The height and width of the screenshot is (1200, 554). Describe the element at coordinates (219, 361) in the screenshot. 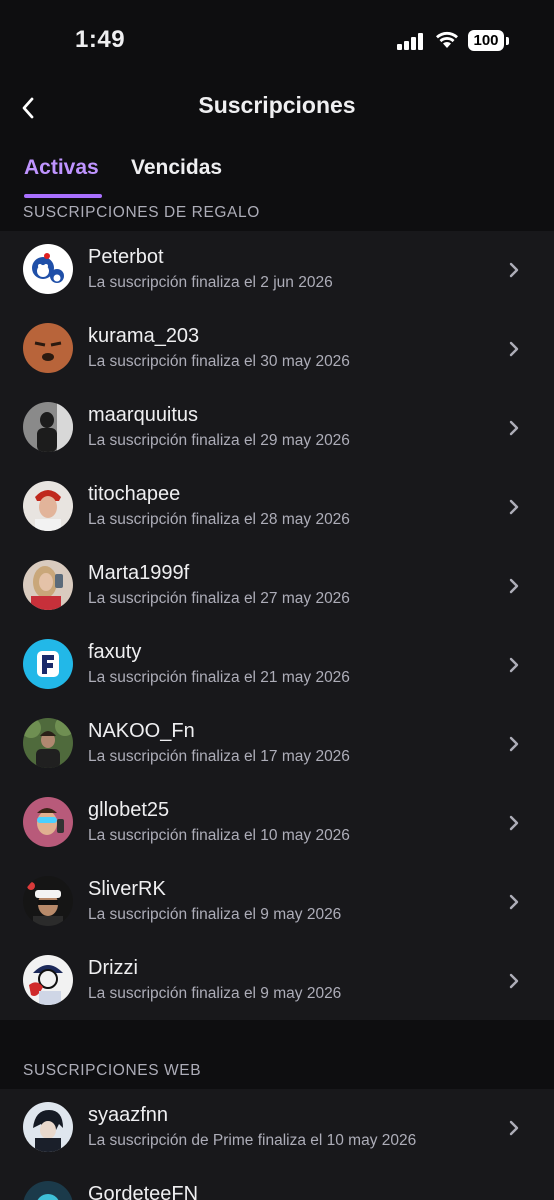

I see `subscription-end-date: La suscripción finaliza el 30 may 2026` at that location.